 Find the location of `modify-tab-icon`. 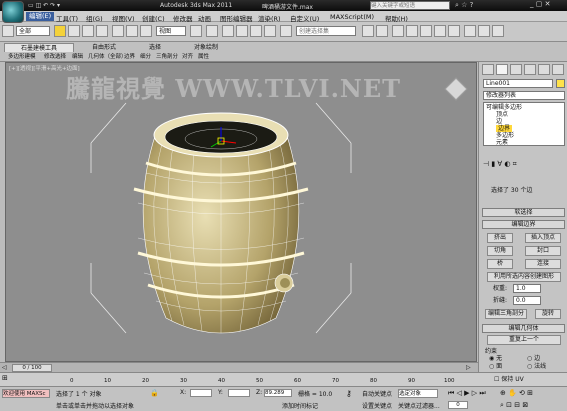

modify-tab-icon is located at coordinates (502, 69).